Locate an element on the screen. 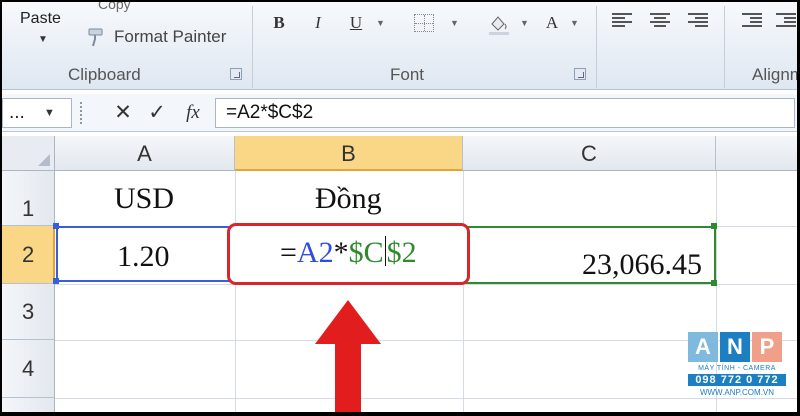 Image resolution: width=800 pixels, height=416 pixels. formula-bar: ... ▼ ✕ ✓ fx =A2*$C$2 is located at coordinates (399, 113).